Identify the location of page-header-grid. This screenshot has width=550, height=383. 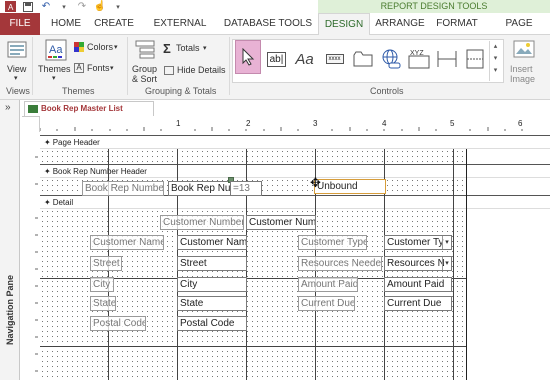
(253, 156).